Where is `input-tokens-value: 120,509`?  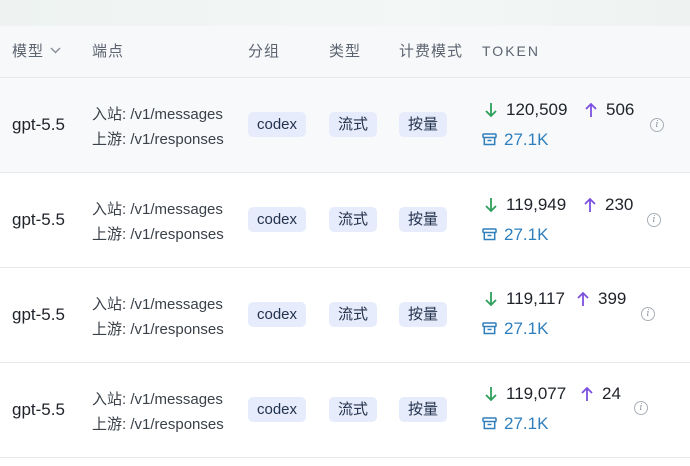
input-tokens-value: 120,509 is located at coordinates (537, 109).